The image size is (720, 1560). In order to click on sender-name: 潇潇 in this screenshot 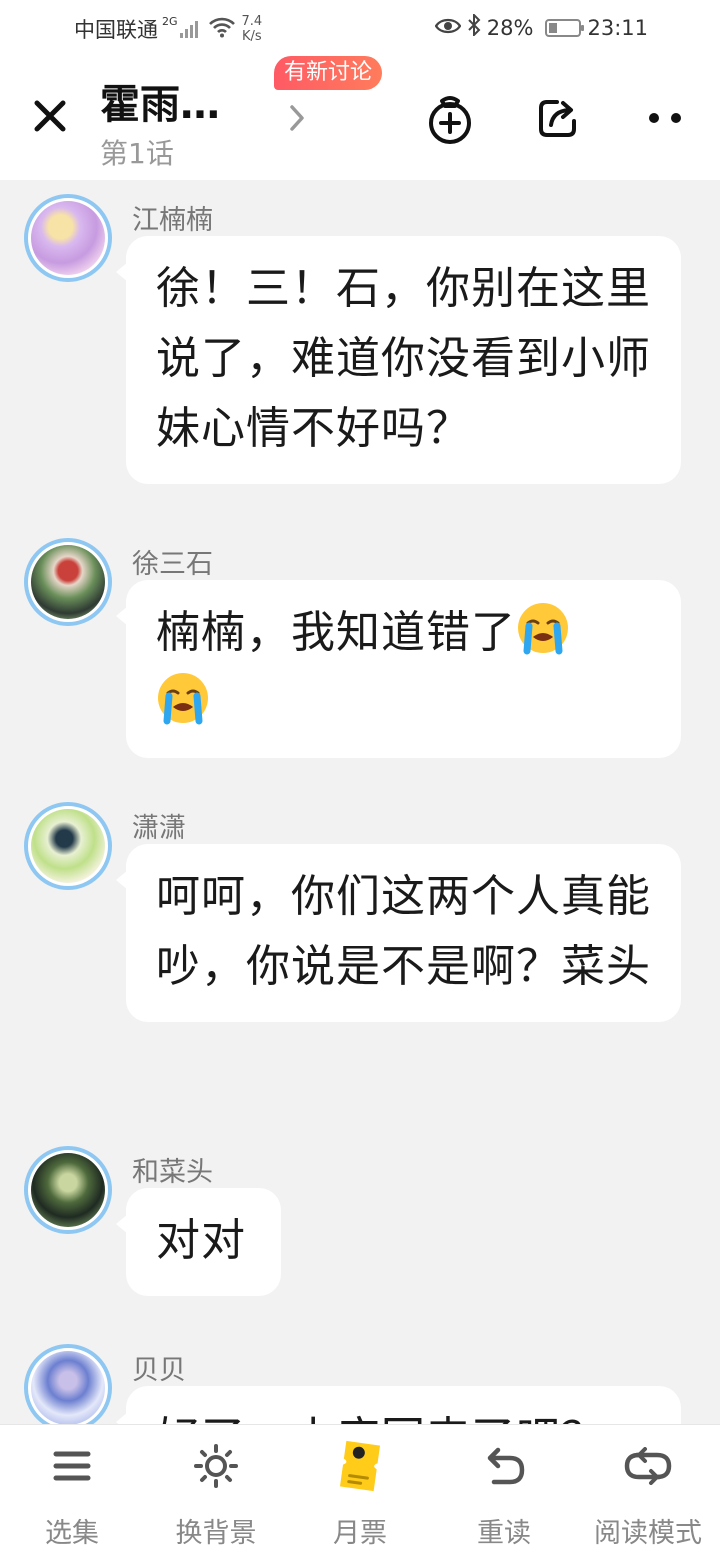, I will do `click(159, 828)`.